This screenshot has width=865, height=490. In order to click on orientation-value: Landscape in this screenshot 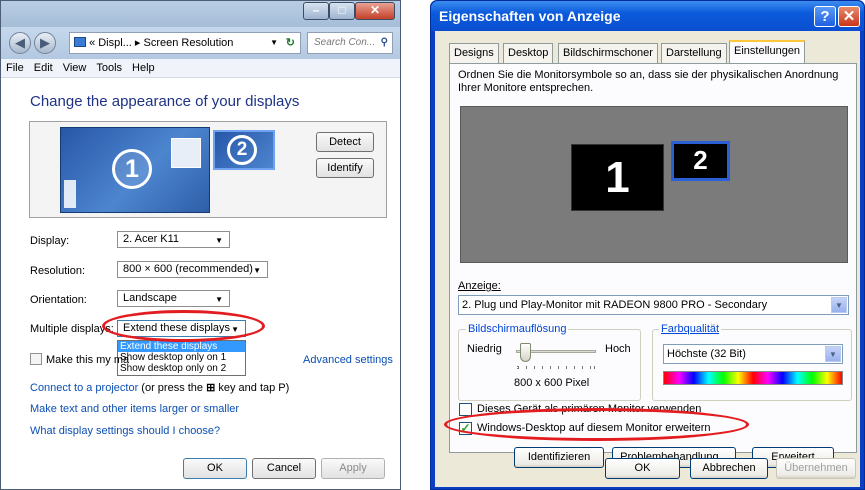, I will do `click(150, 298)`.